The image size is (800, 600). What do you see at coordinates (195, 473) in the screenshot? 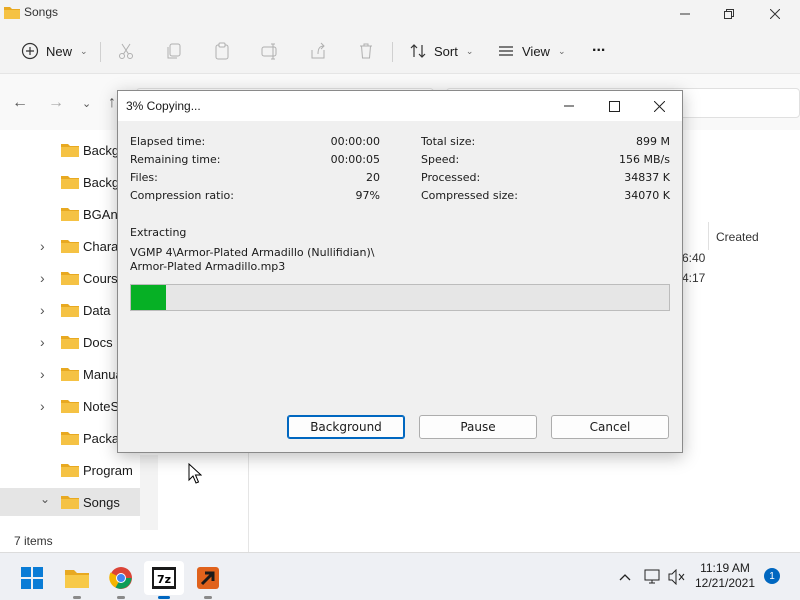
I see `mouse-pointer-icon` at bounding box center [195, 473].